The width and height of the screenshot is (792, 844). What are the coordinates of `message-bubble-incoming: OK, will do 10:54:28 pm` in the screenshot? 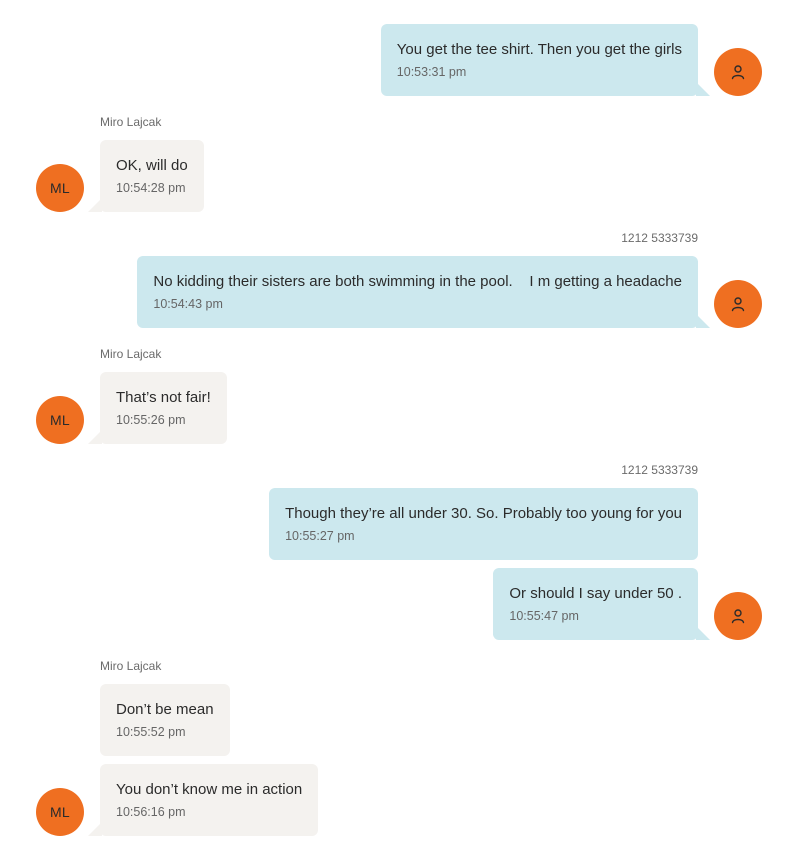 It's located at (146, 176).